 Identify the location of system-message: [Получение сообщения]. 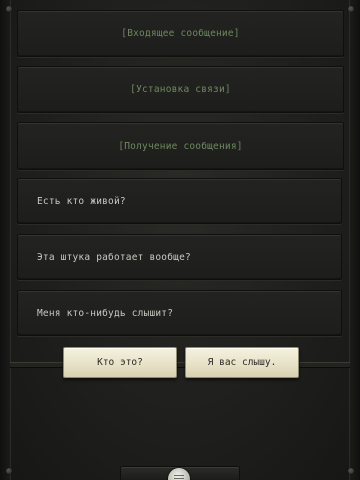
(180, 146).